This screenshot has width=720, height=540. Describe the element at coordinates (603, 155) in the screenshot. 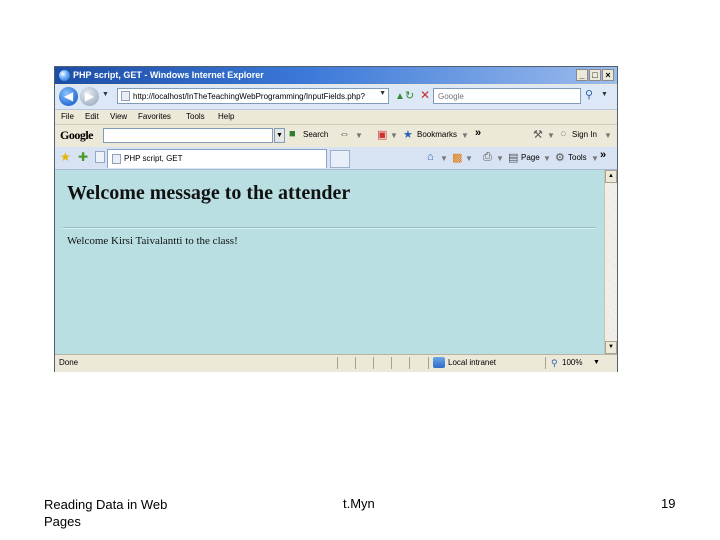

I see `command-more-chevron: »` at that location.